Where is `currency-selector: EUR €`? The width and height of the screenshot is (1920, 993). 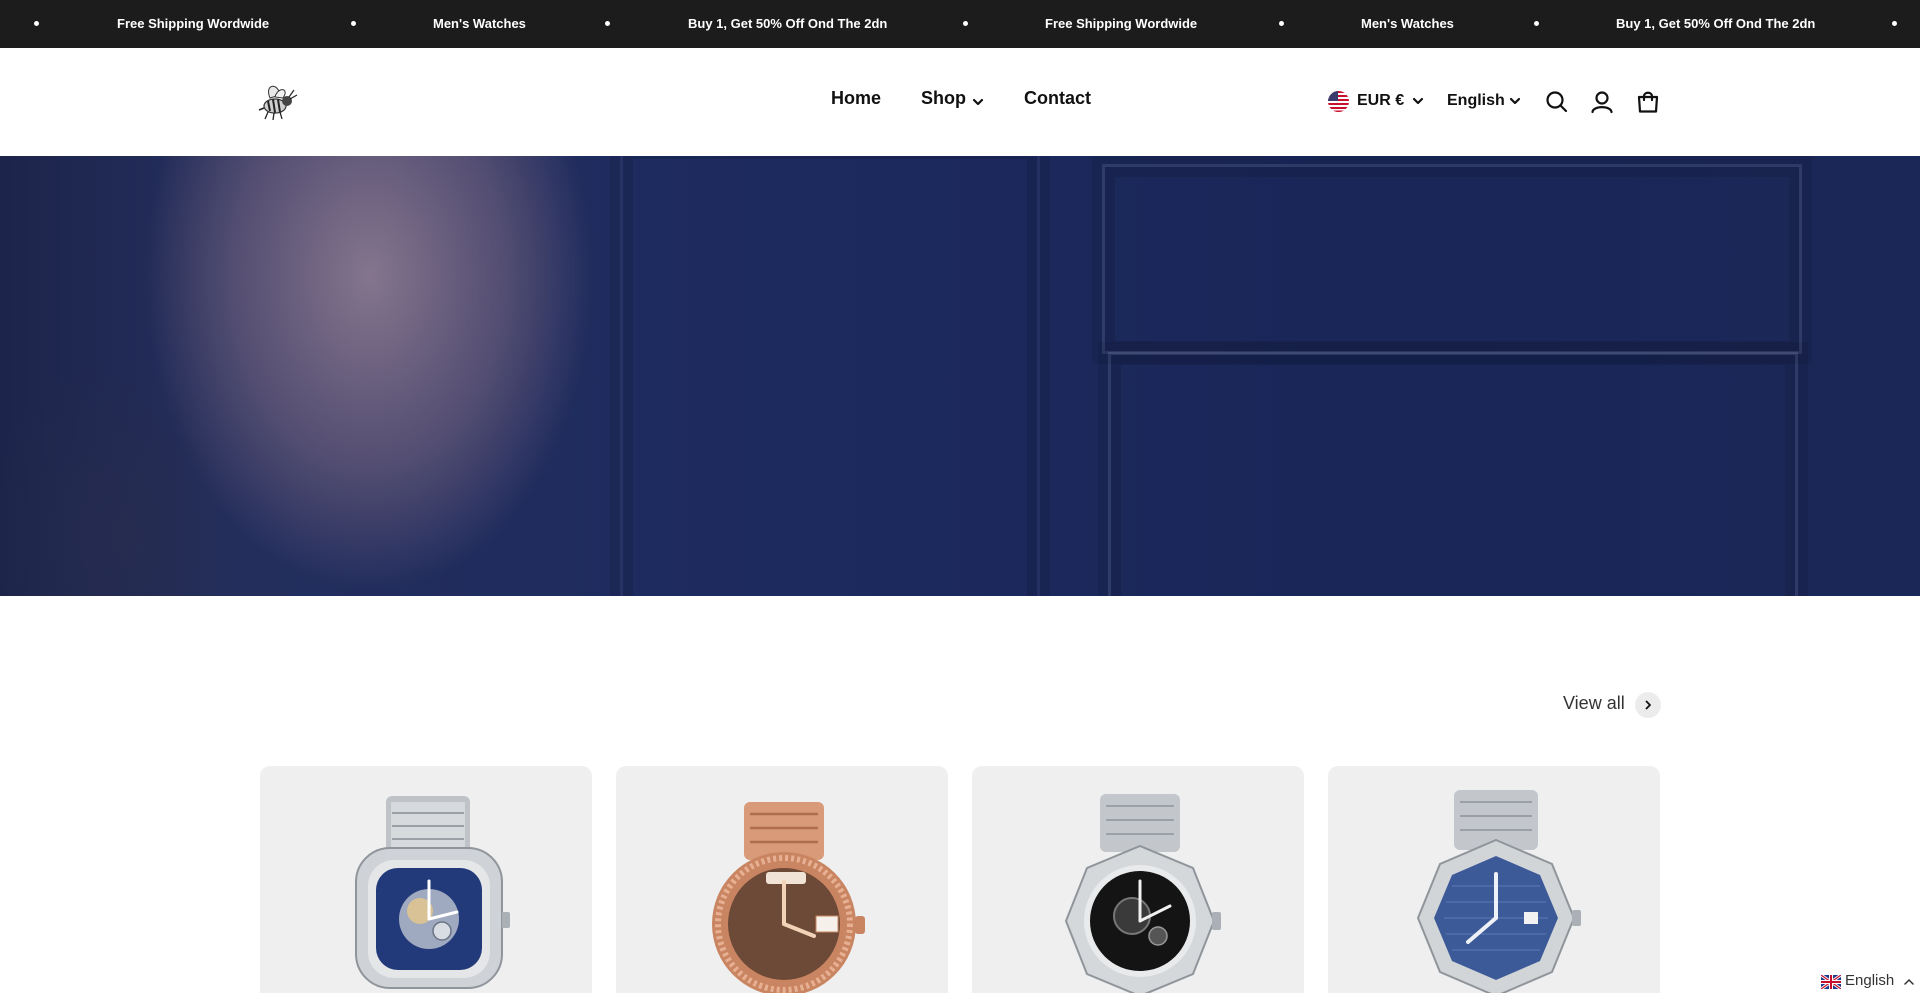
currency-selector: EUR € is located at coordinates (1380, 101).